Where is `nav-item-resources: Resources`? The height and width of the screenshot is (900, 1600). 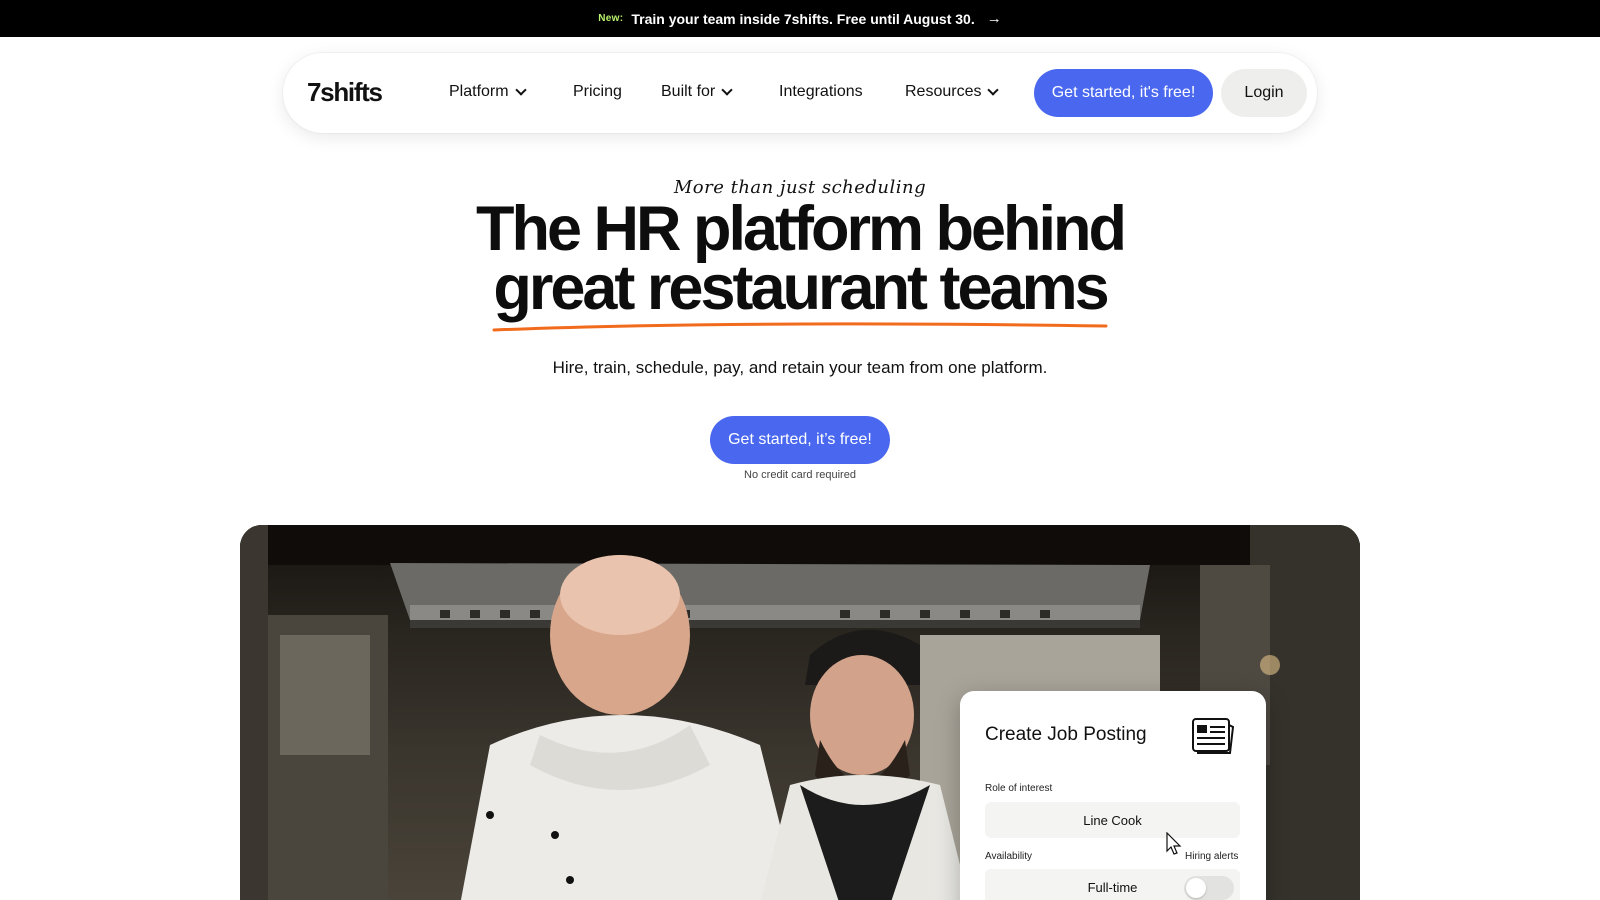 nav-item-resources: Resources is located at coordinates (952, 92).